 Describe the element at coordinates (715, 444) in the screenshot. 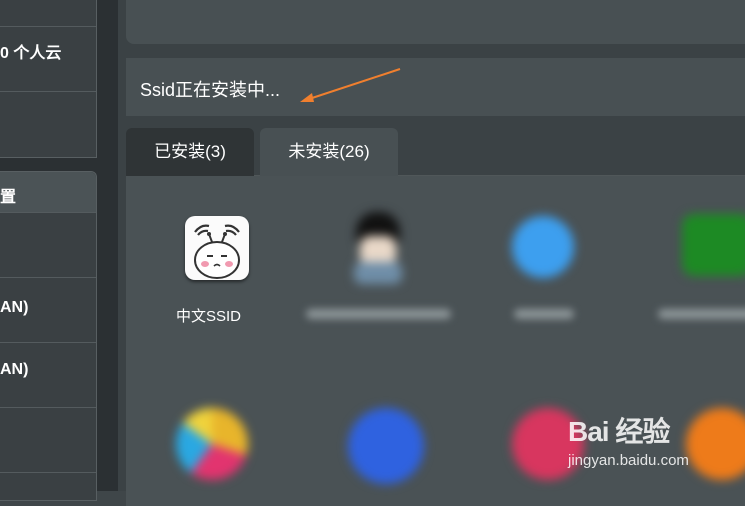

I see `orange-app-icon` at that location.